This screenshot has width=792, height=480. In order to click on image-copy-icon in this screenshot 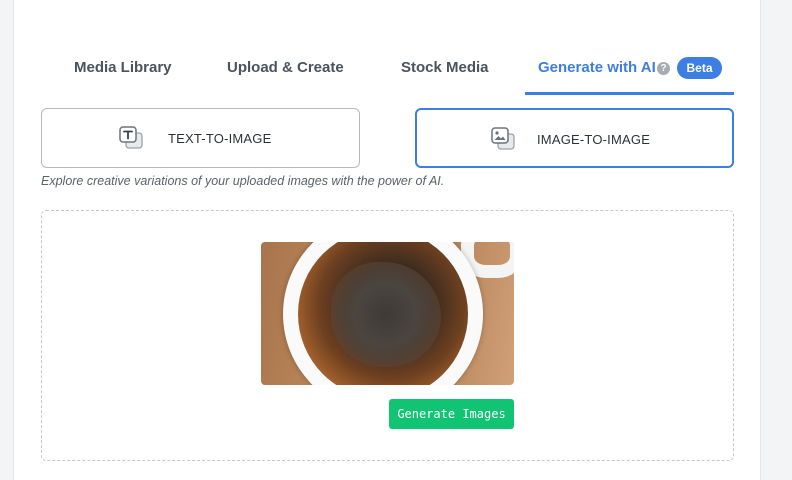, I will do `click(503, 139)`.